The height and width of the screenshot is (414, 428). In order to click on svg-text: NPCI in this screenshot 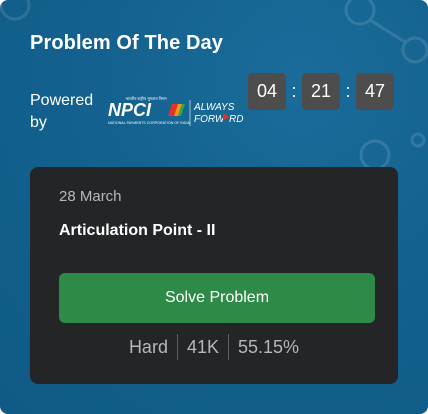, I will do `click(130, 110)`.